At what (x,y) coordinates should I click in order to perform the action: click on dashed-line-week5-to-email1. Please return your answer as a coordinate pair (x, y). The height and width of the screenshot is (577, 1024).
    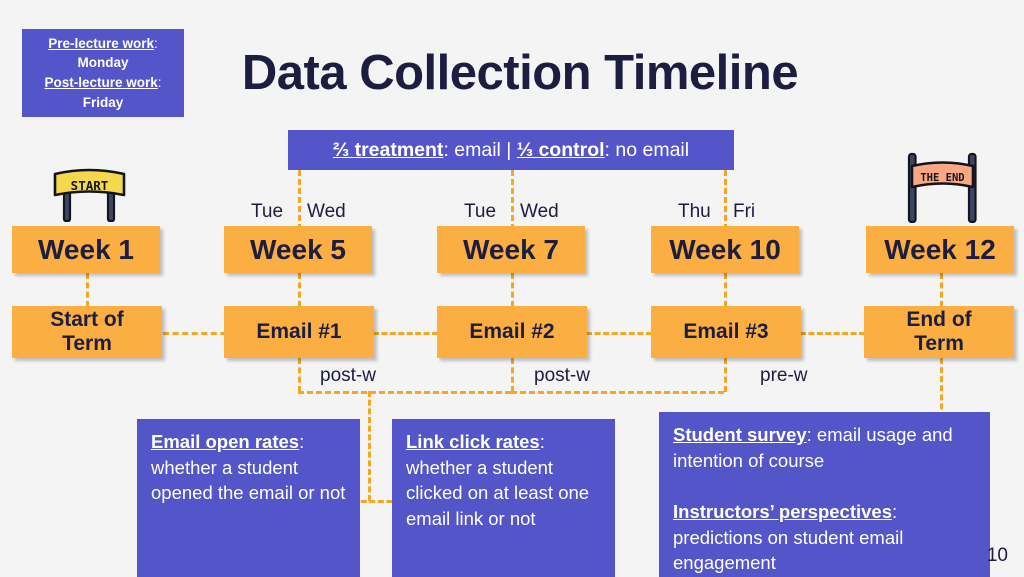
    Looking at the image, I should click on (299, 290).